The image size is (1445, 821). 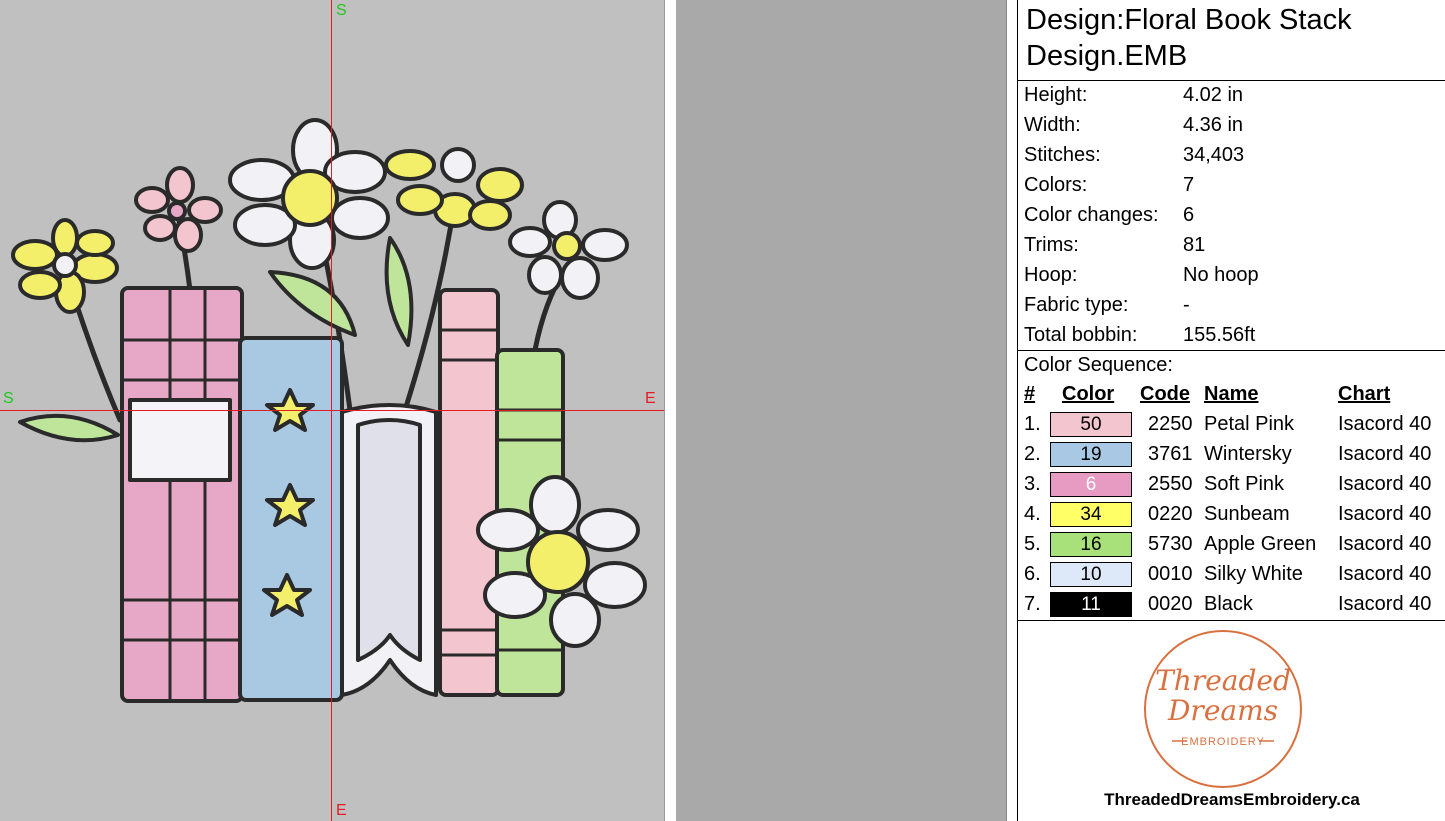 What do you see at coordinates (1056, 95) in the screenshot?
I see `prop-label-height: Height:` at bounding box center [1056, 95].